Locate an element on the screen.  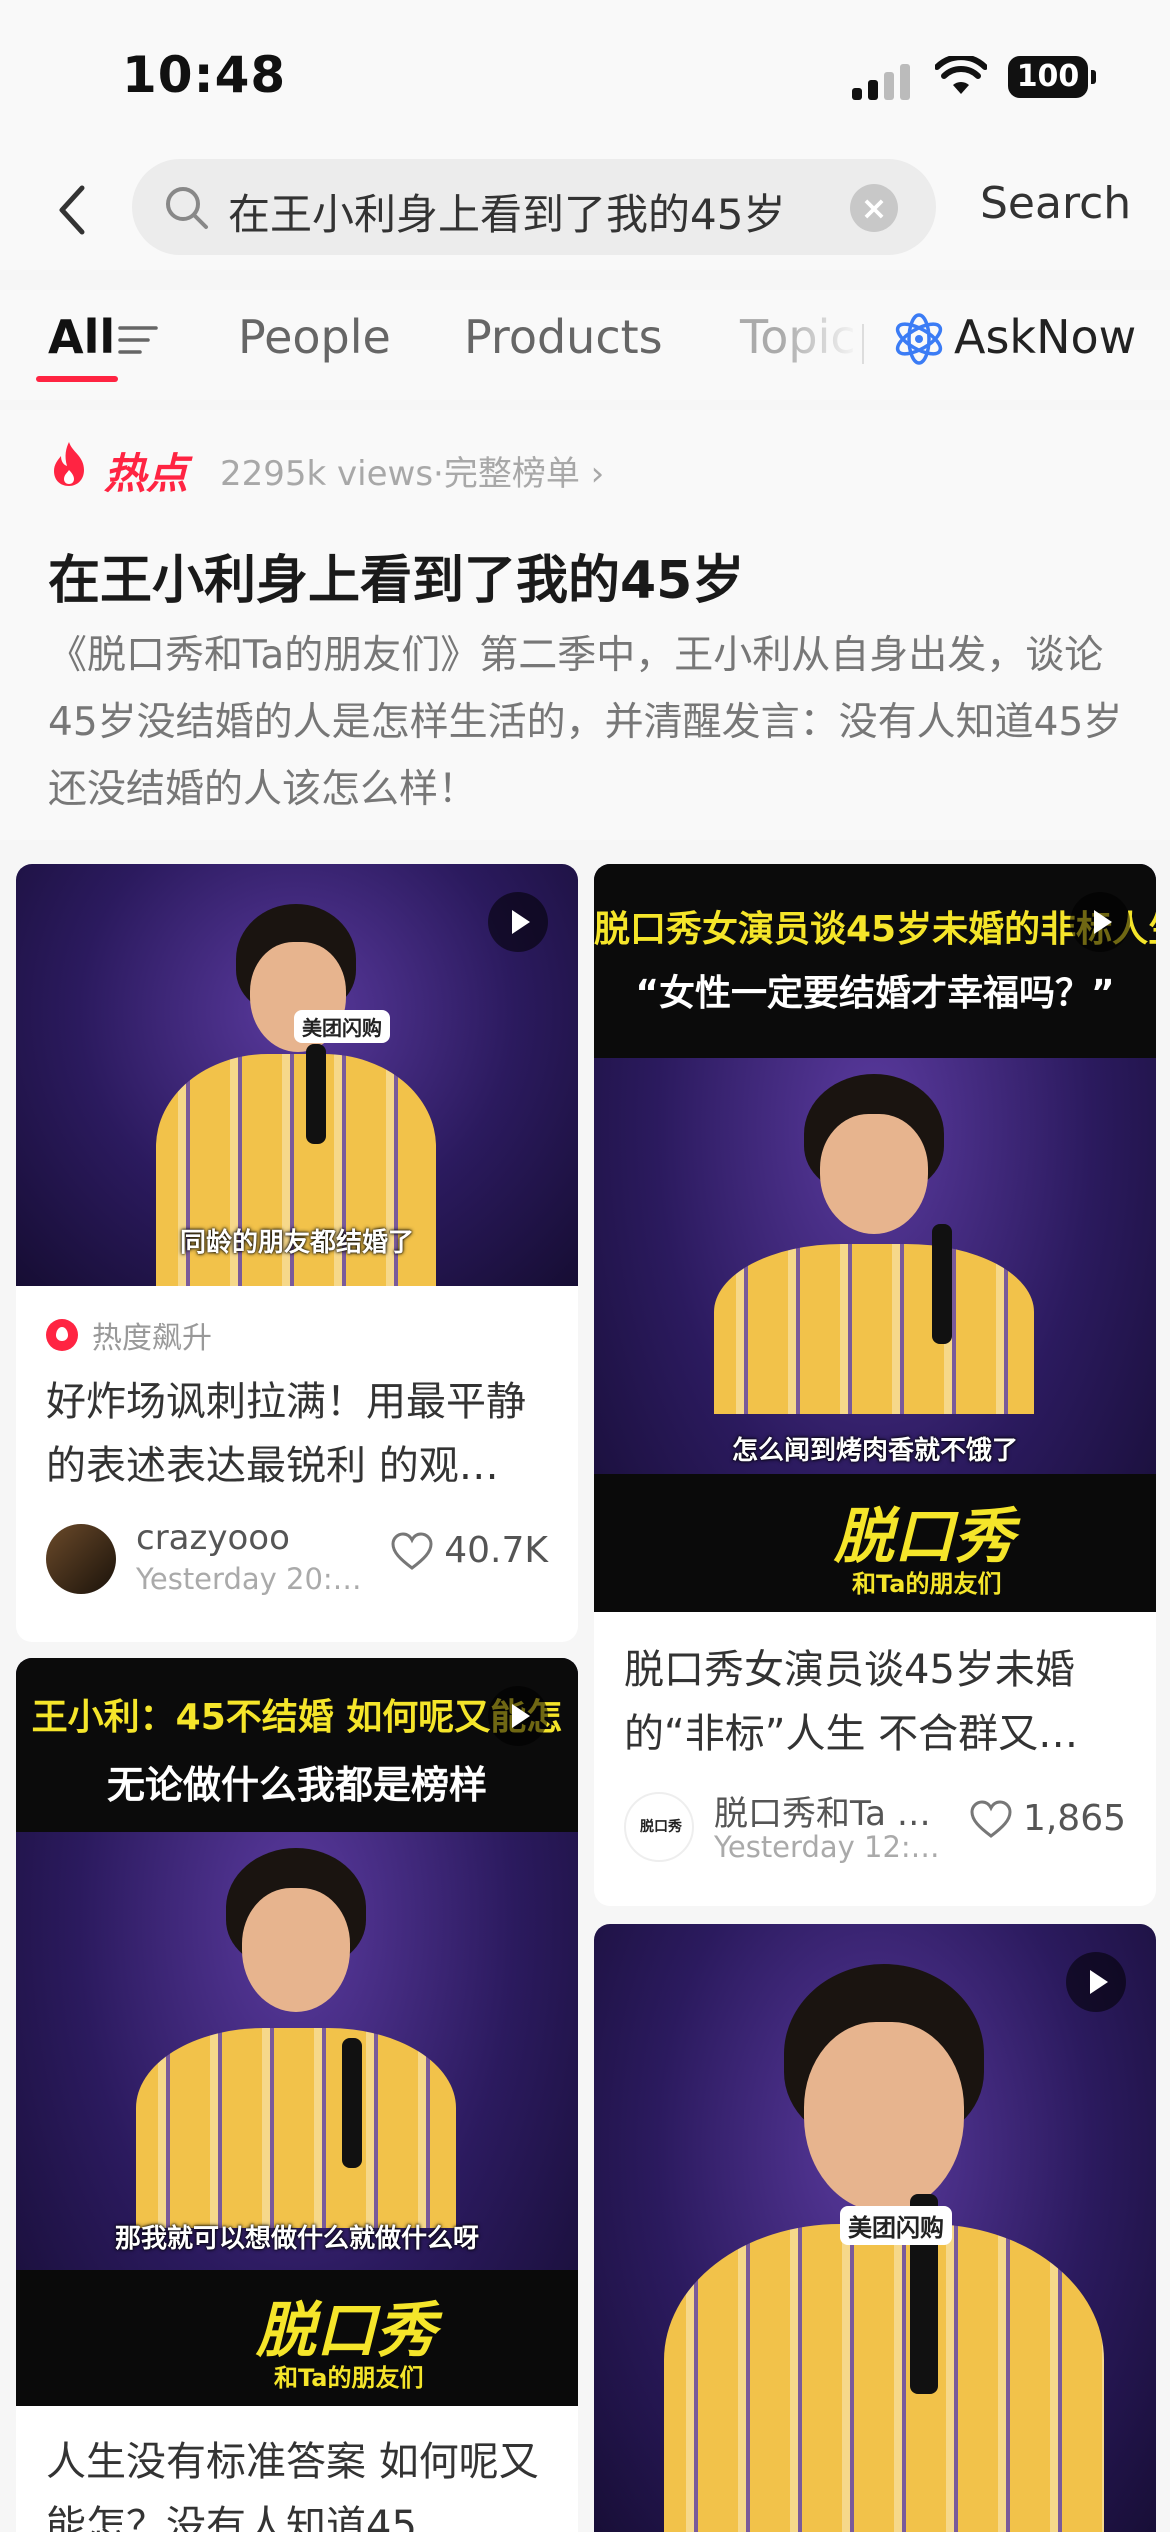
banner-line-2: “女性一定要结婚才幸福吗？” is located at coordinates (875, 993).